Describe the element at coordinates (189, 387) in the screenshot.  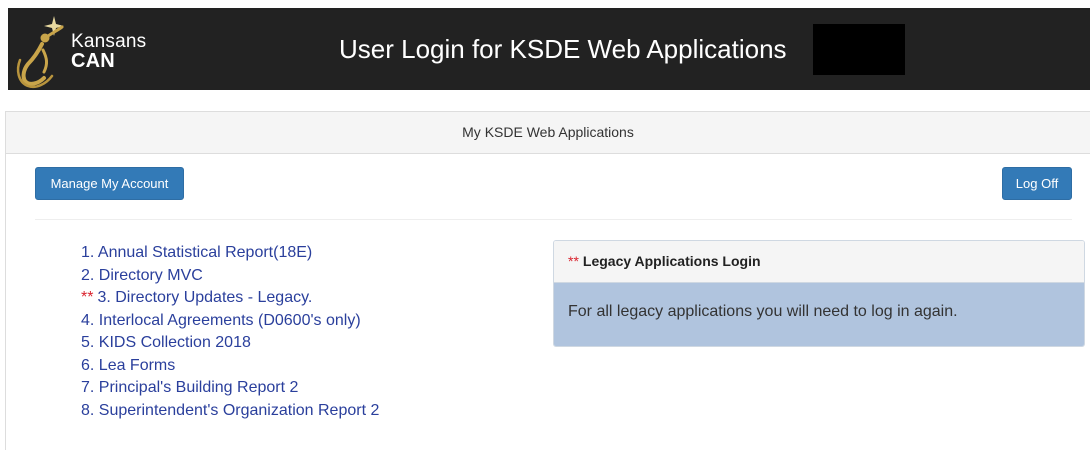
I see `app-link-principals-building-report: 7. Principal's Building Report 2` at that location.